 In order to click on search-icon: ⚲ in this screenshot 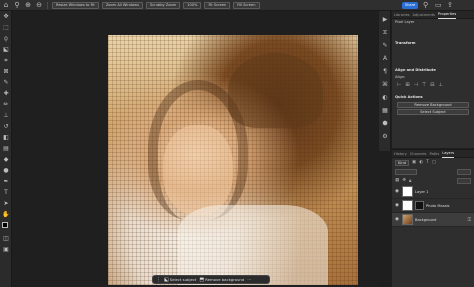, I will do `click(425, 5)`.